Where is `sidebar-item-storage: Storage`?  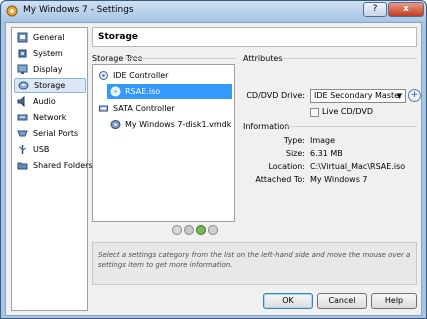
sidebar-item-storage: Storage is located at coordinates (50, 85).